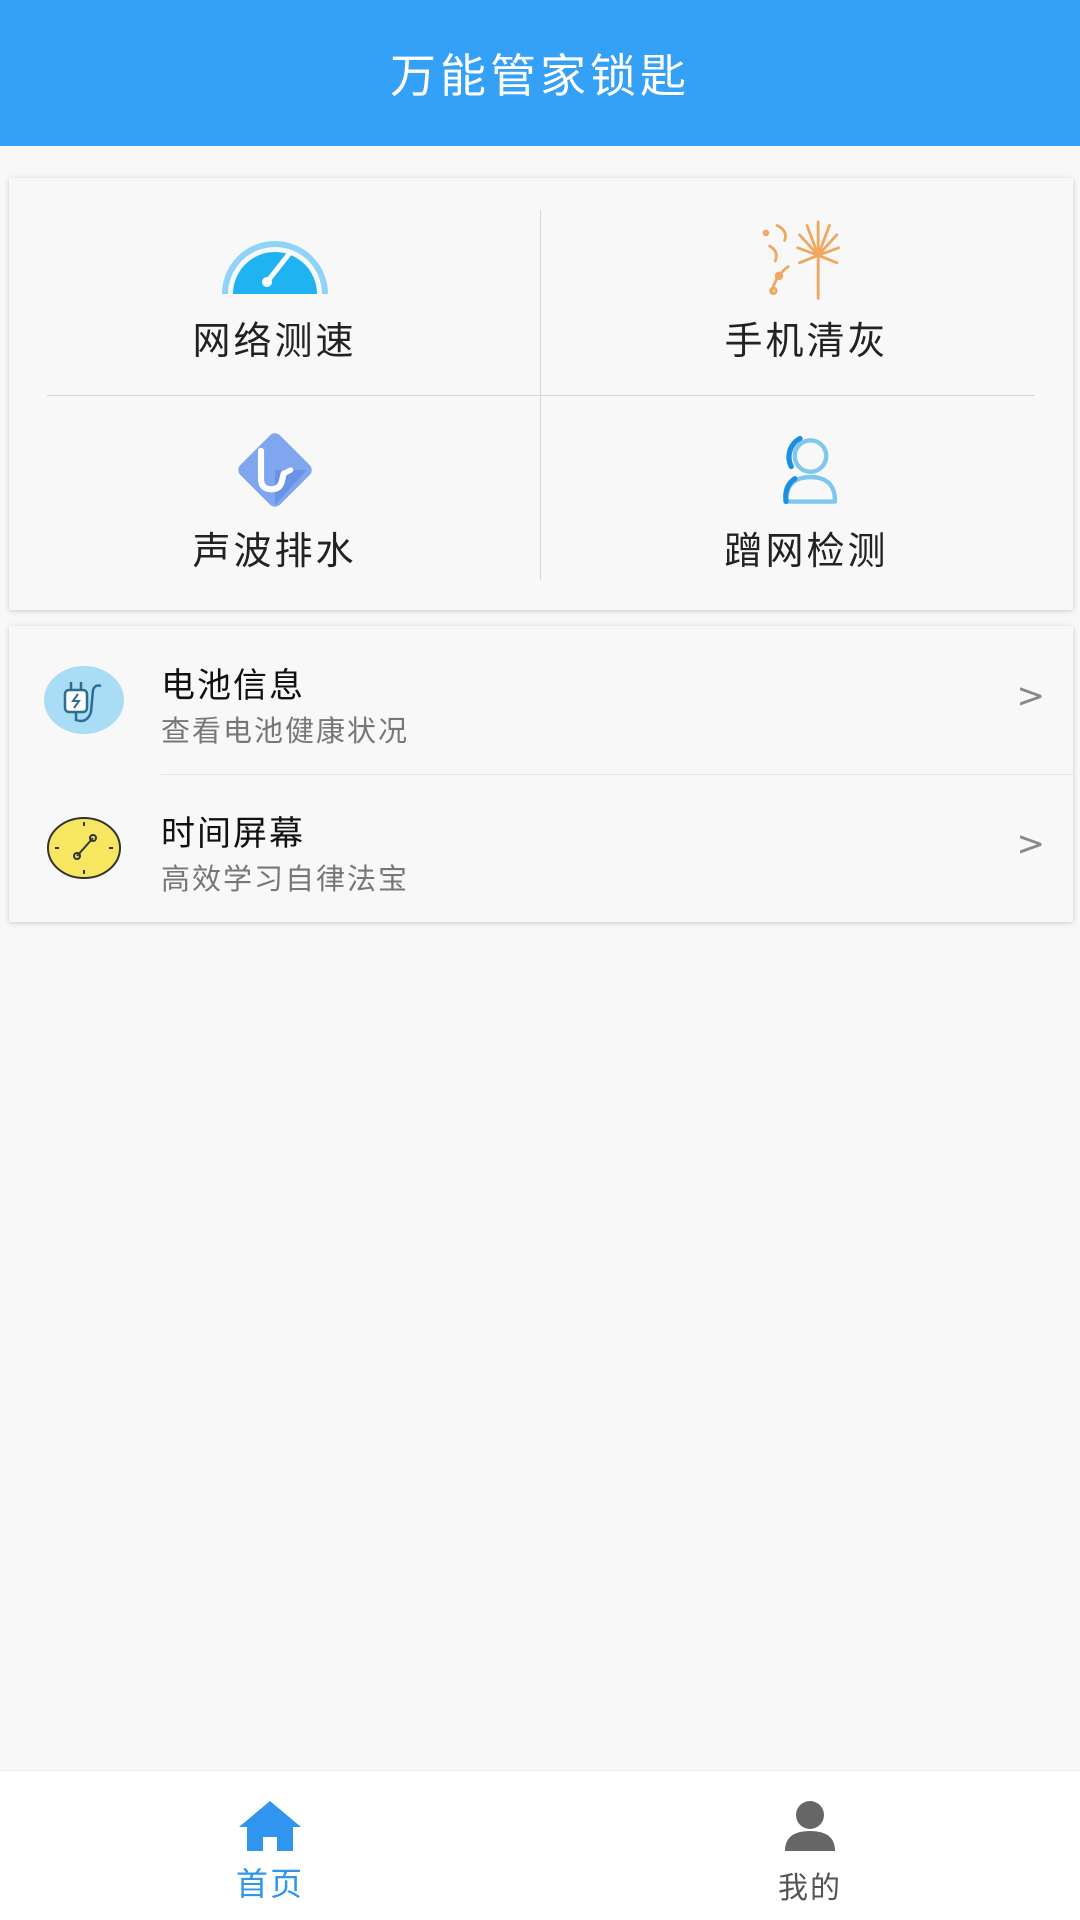 The width and height of the screenshot is (1080, 1920). What do you see at coordinates (84, 700) in the screenshot?
I see `battery-plug-icon` at bounding box center [84, 700].